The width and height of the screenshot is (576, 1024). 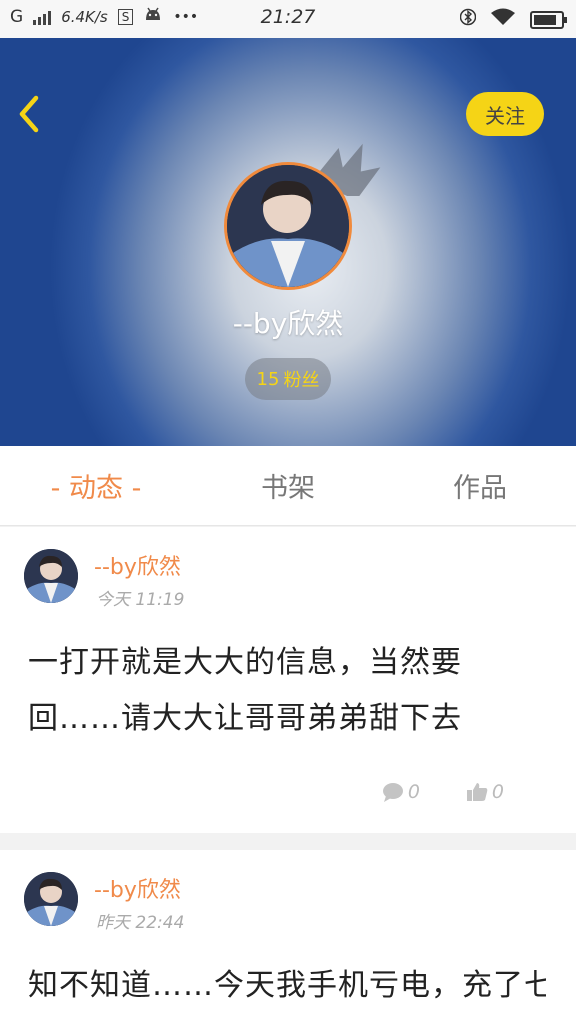 What do you see at coordinates (288, 19) in the screenshot?
I see `status-bar: G 6.4K/s S ••• 21:27` at bounding box center [288, 19].